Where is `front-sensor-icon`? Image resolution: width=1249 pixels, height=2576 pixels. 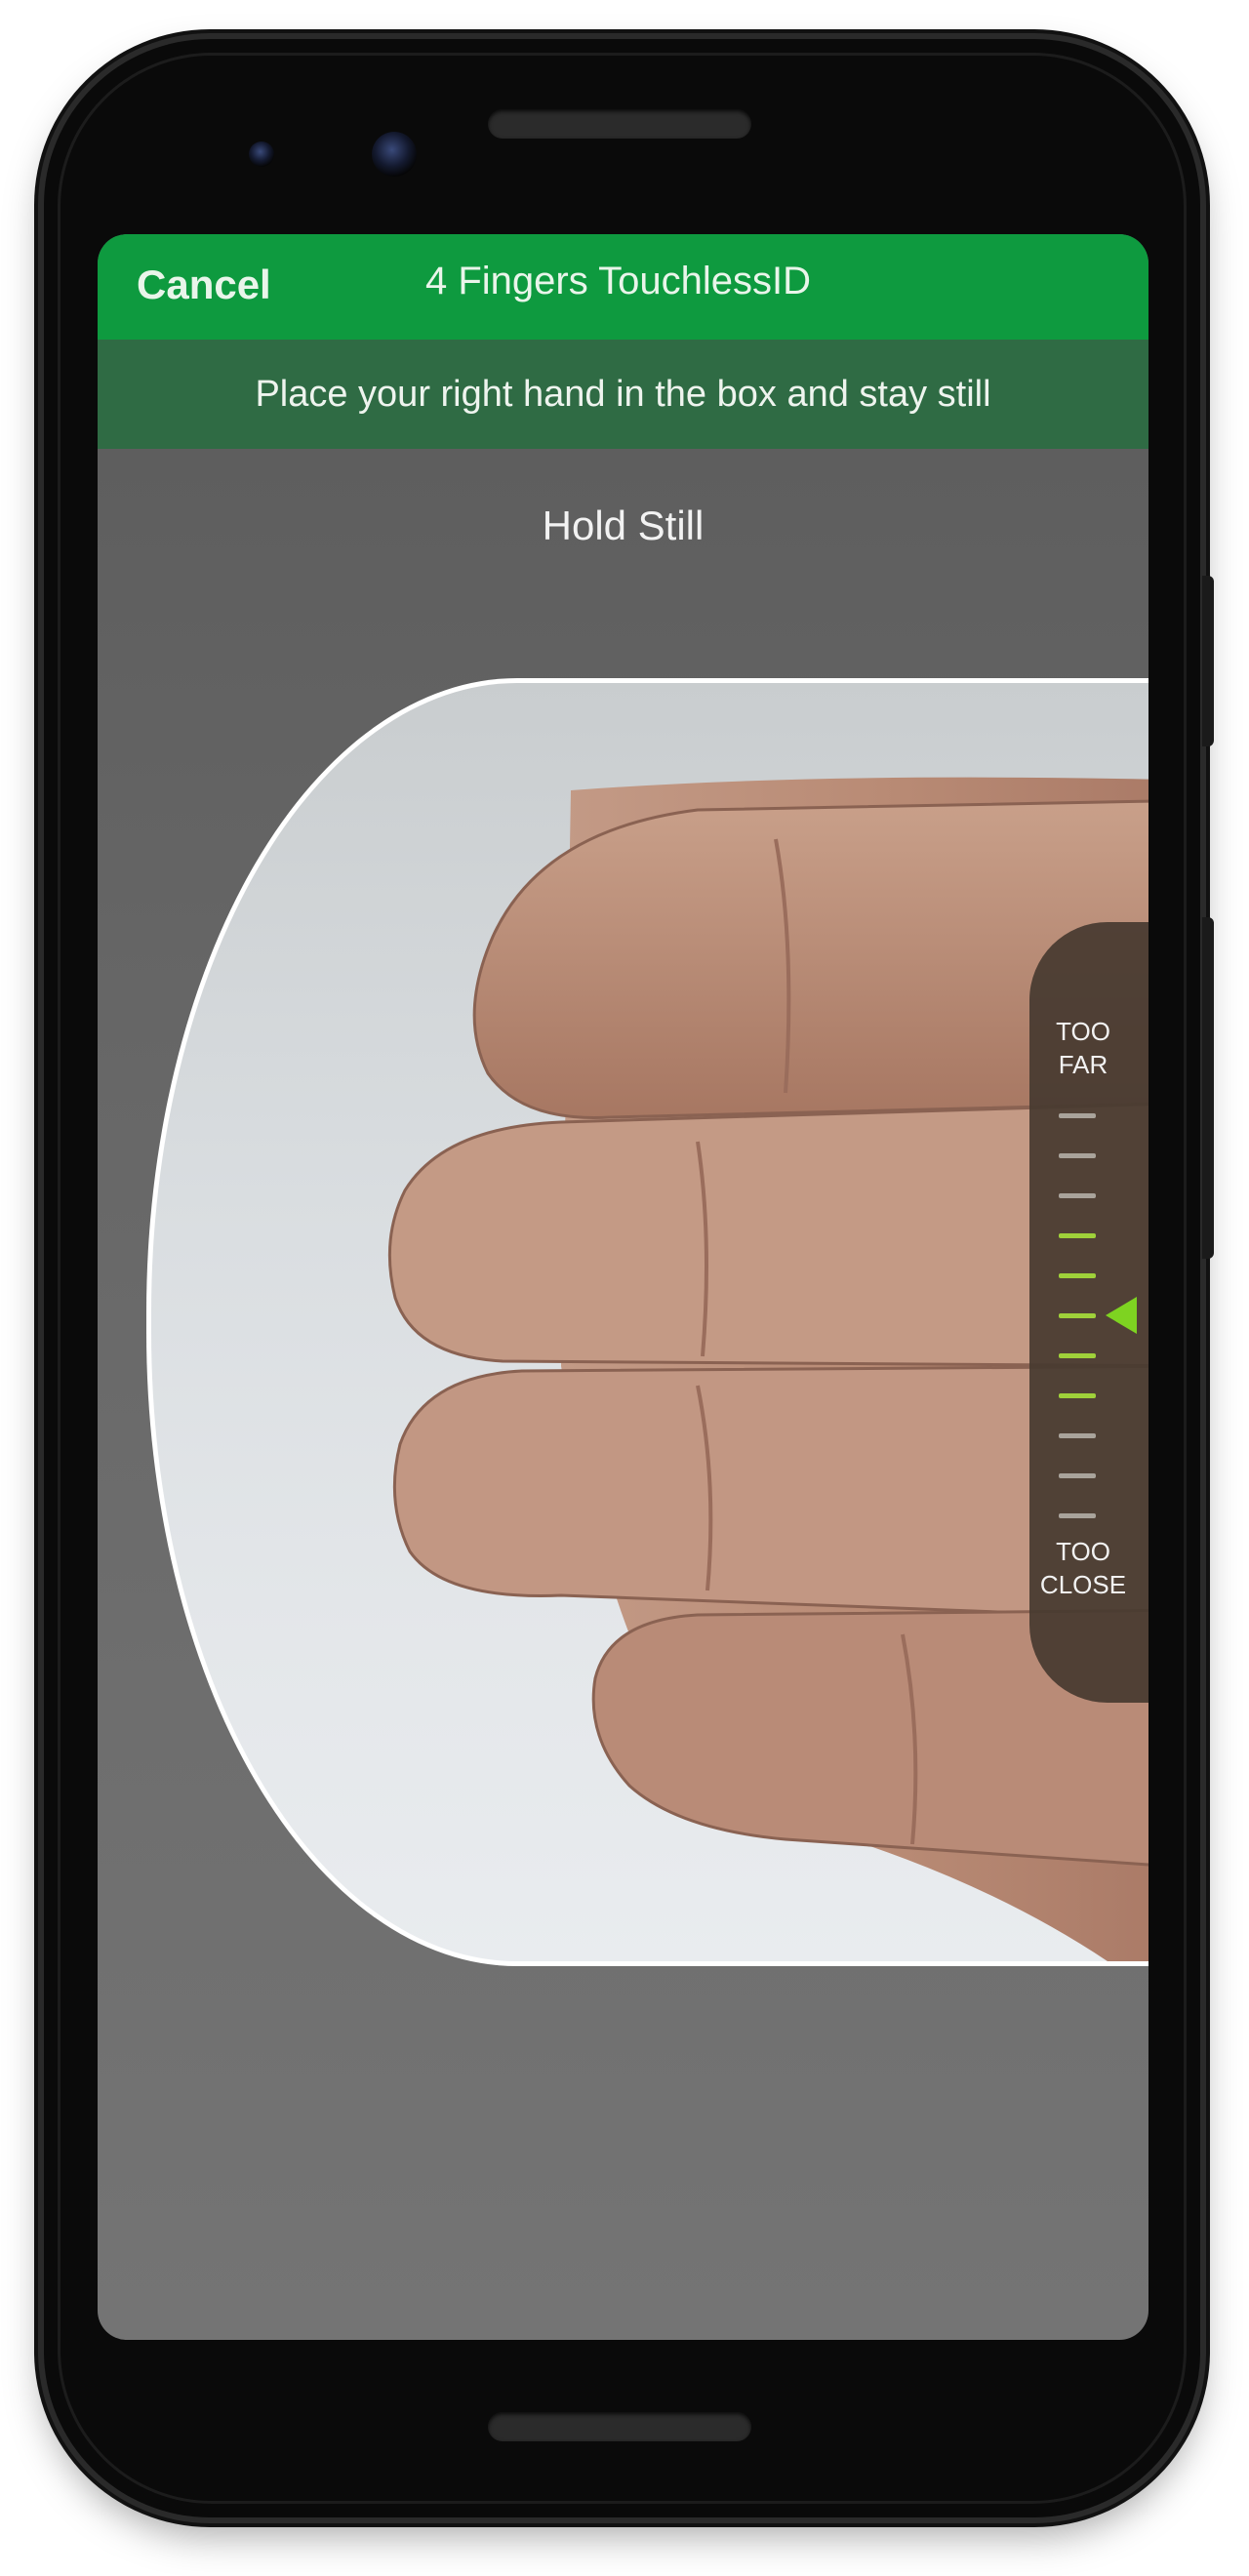 front-sensor-icon is located at coordinates (394, 154).